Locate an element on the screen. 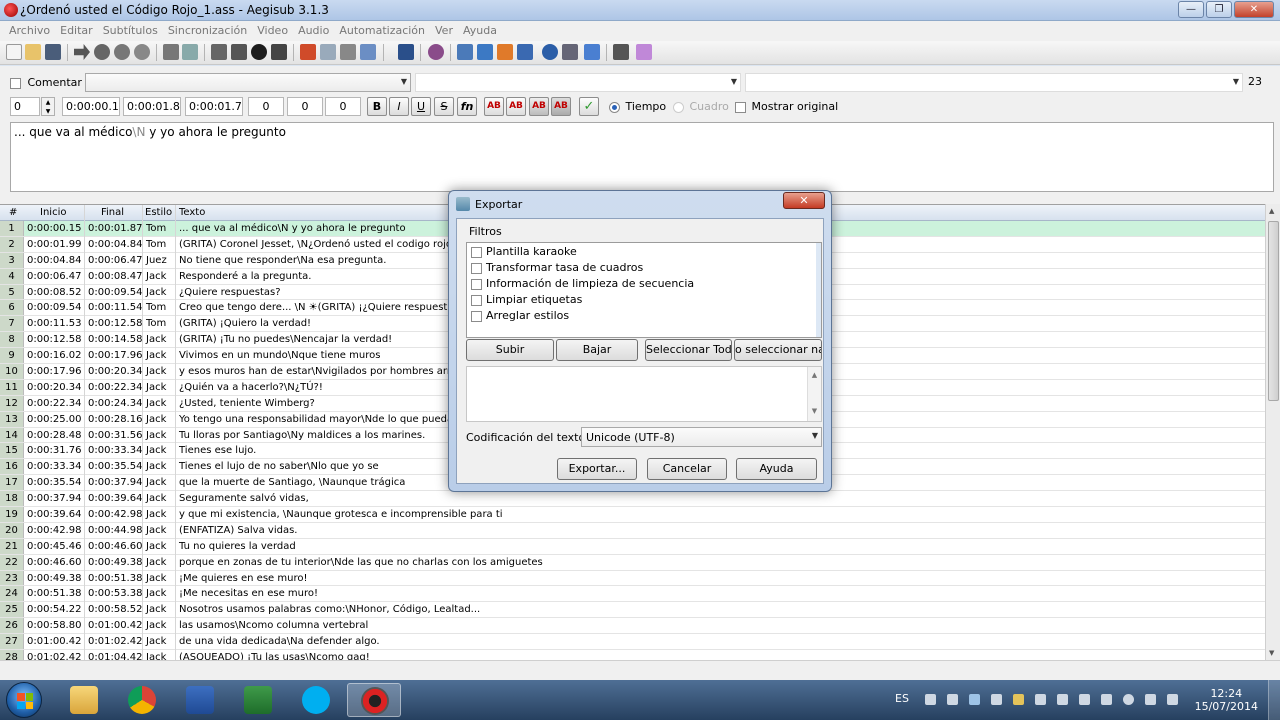 This screenshot has height=720, width=1280. volume-icon is located at coordinates (1172, 699).